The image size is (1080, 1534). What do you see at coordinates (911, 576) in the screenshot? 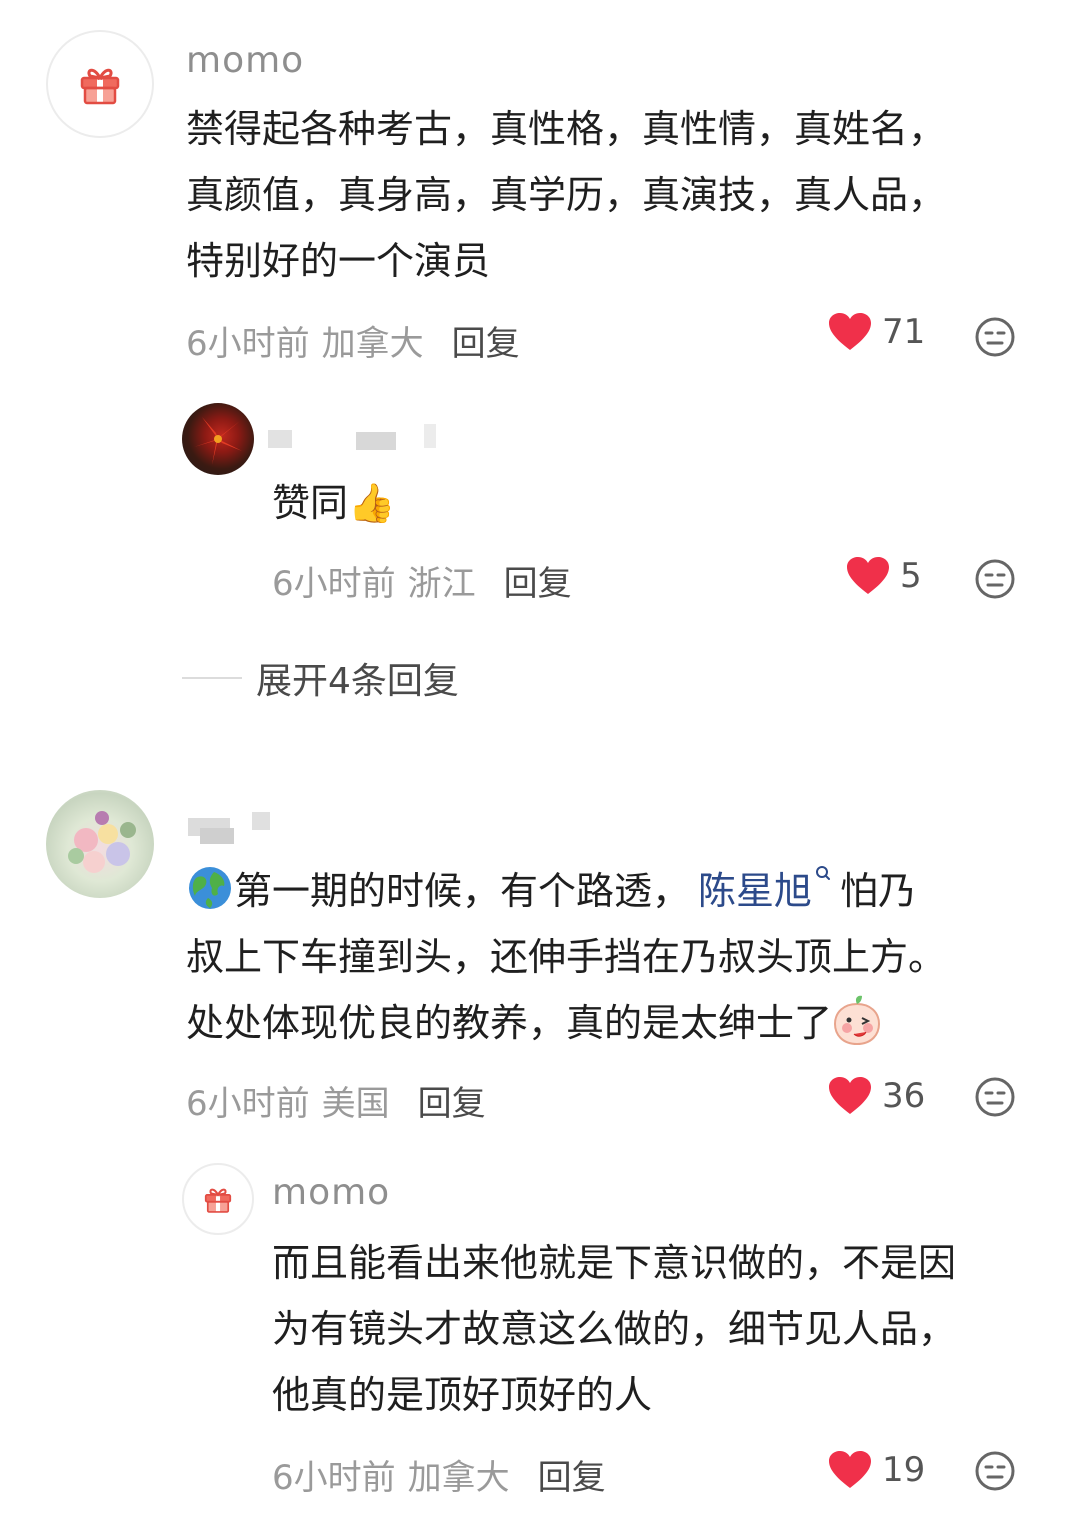
I see `like-count: 5` at bounding box center [911, 576].